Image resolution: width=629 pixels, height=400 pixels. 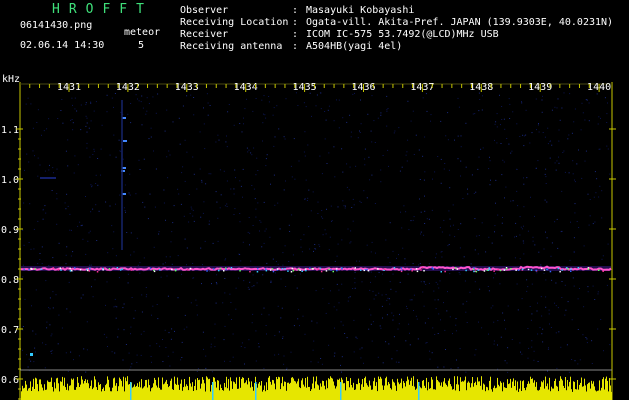 What do you see at coordinates (125, 141) in the screenshot?
I see `meteor-echo` at bounding box center [125, 141].